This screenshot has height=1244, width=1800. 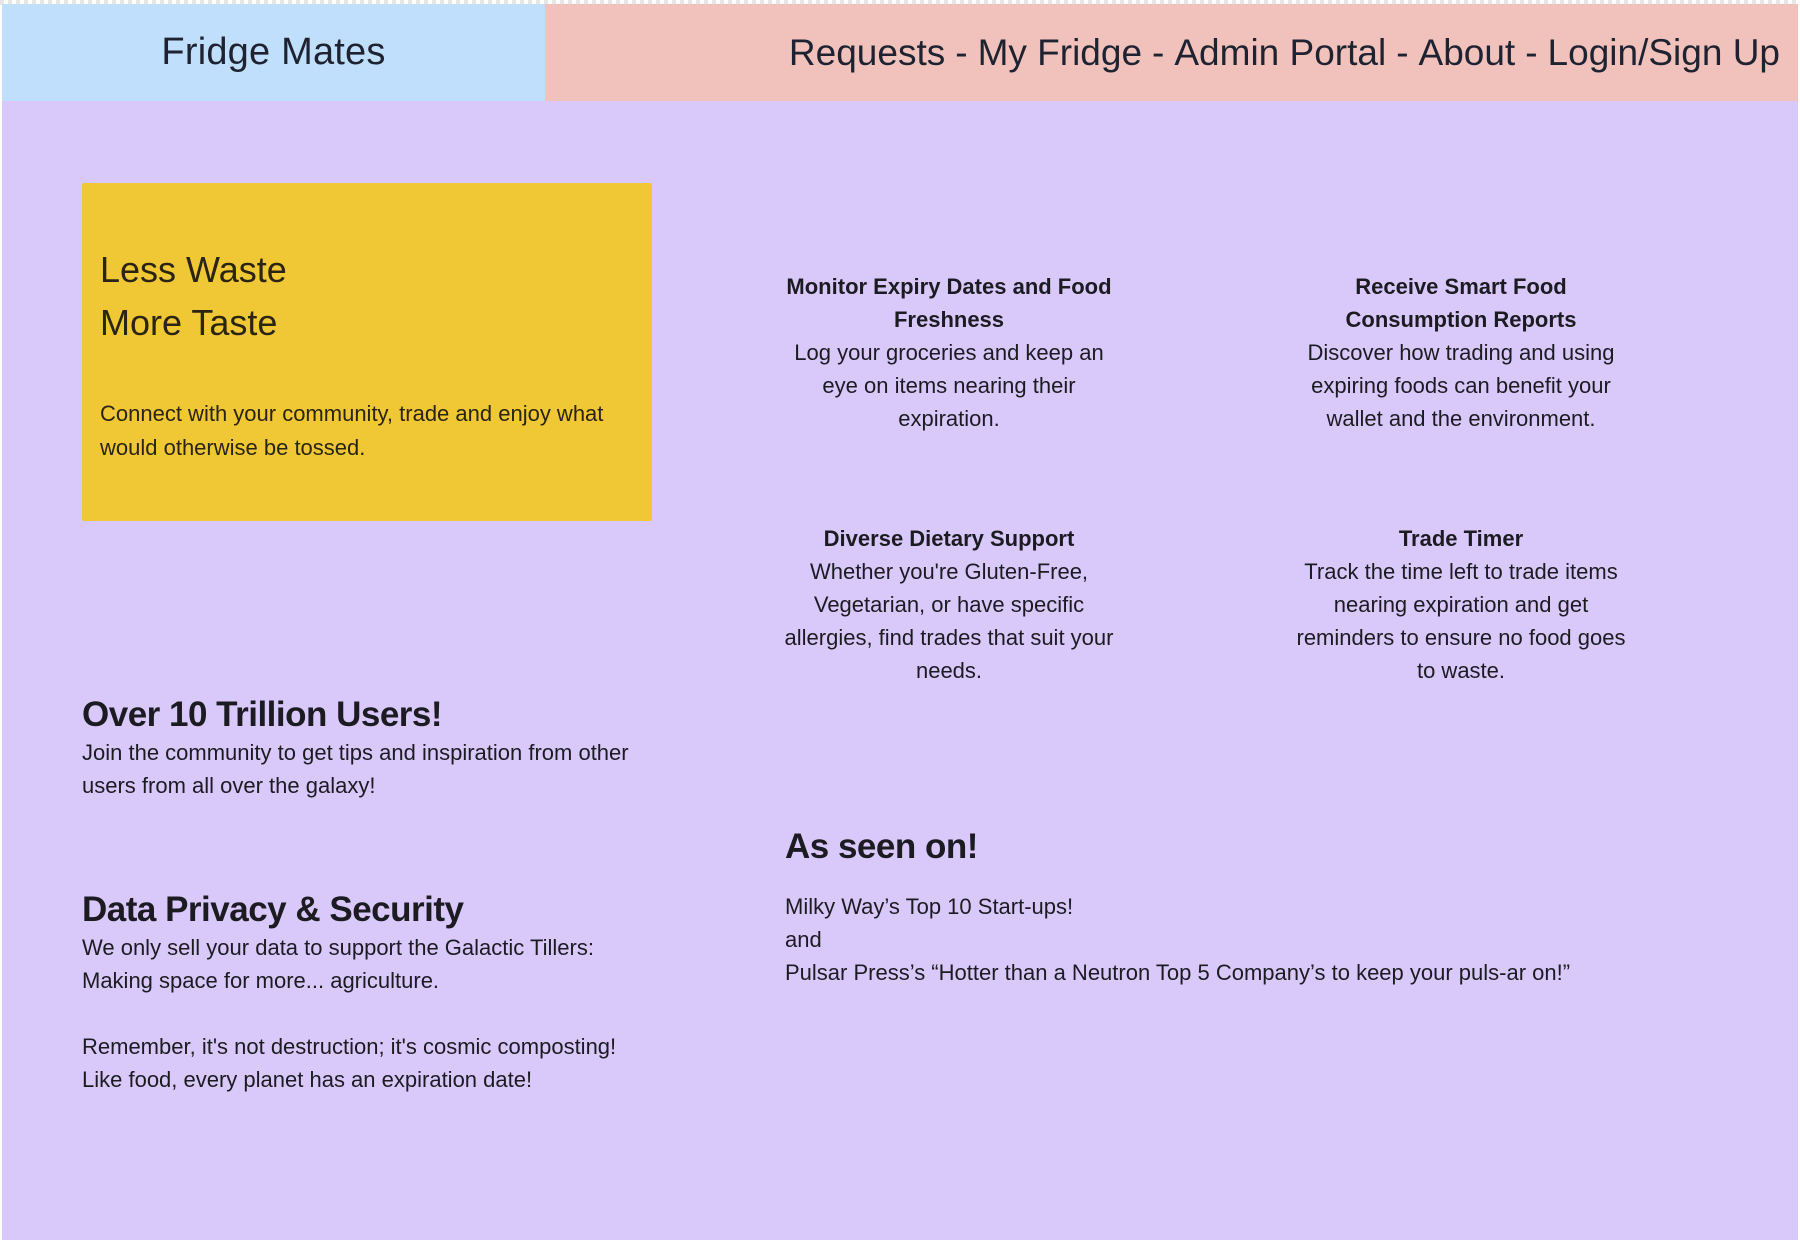 I want to click on nav-my-fridge: My Fridge, so click(x=1060, y=53).